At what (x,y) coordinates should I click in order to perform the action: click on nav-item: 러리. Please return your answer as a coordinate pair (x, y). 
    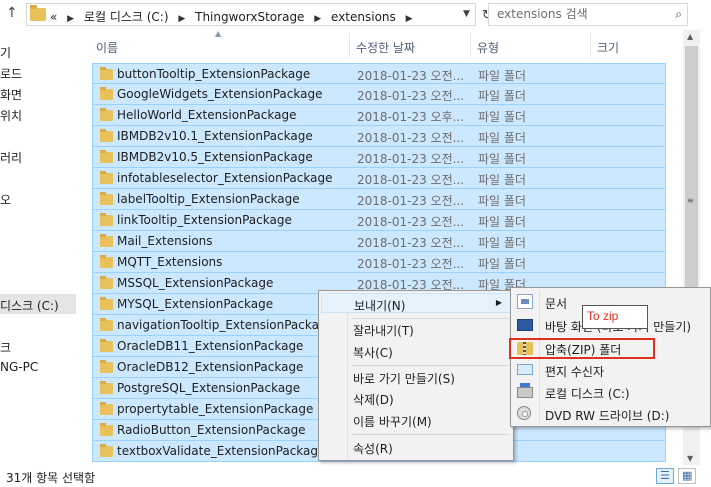
    Looking at the image, I should click on (11, 157).